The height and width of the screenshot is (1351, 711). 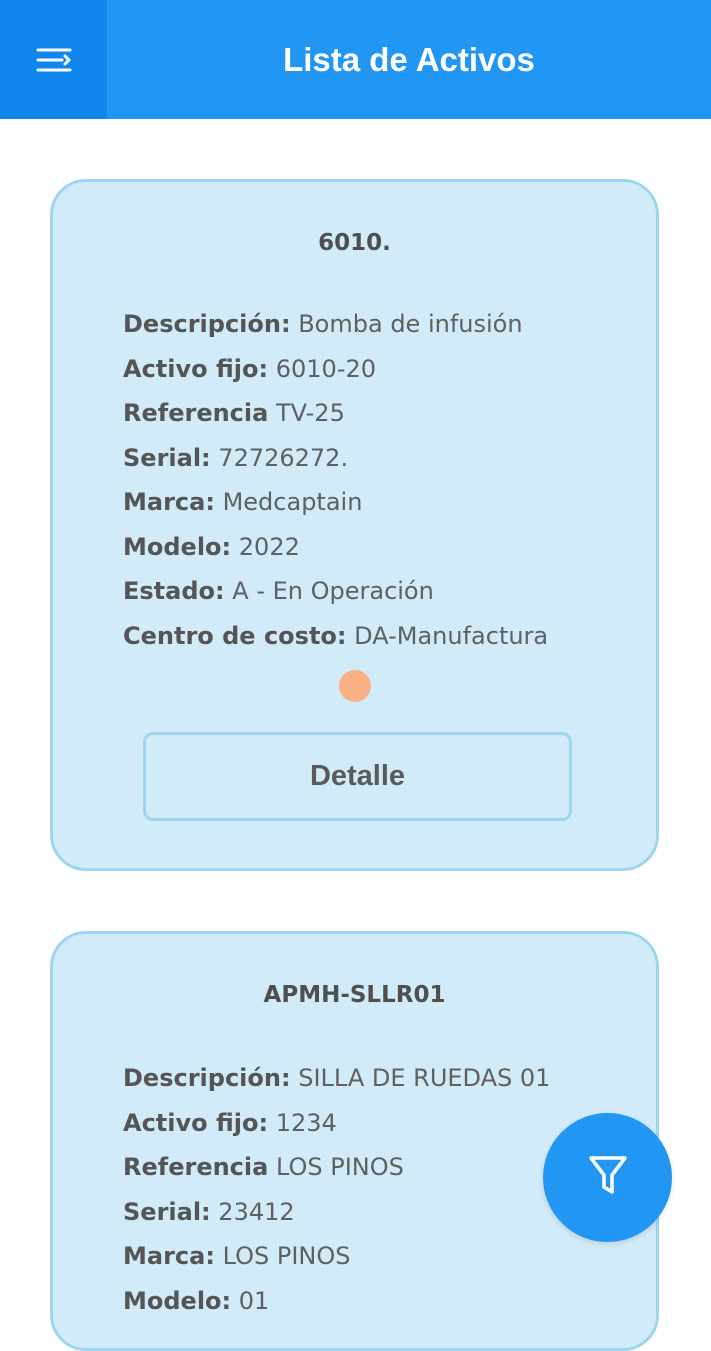 I want to click on menu-button, so click(x=53, y=59).